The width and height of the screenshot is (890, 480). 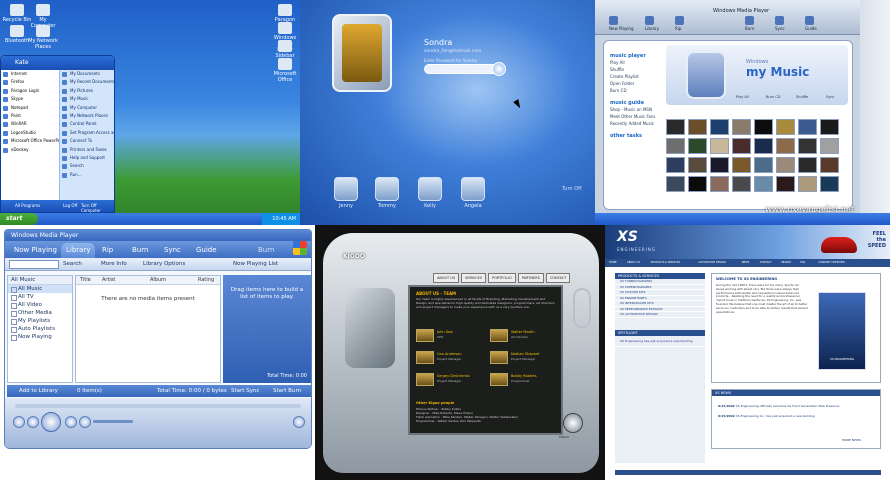 I want to click on tree-item: Now Playing, so click(x=40, y=337).